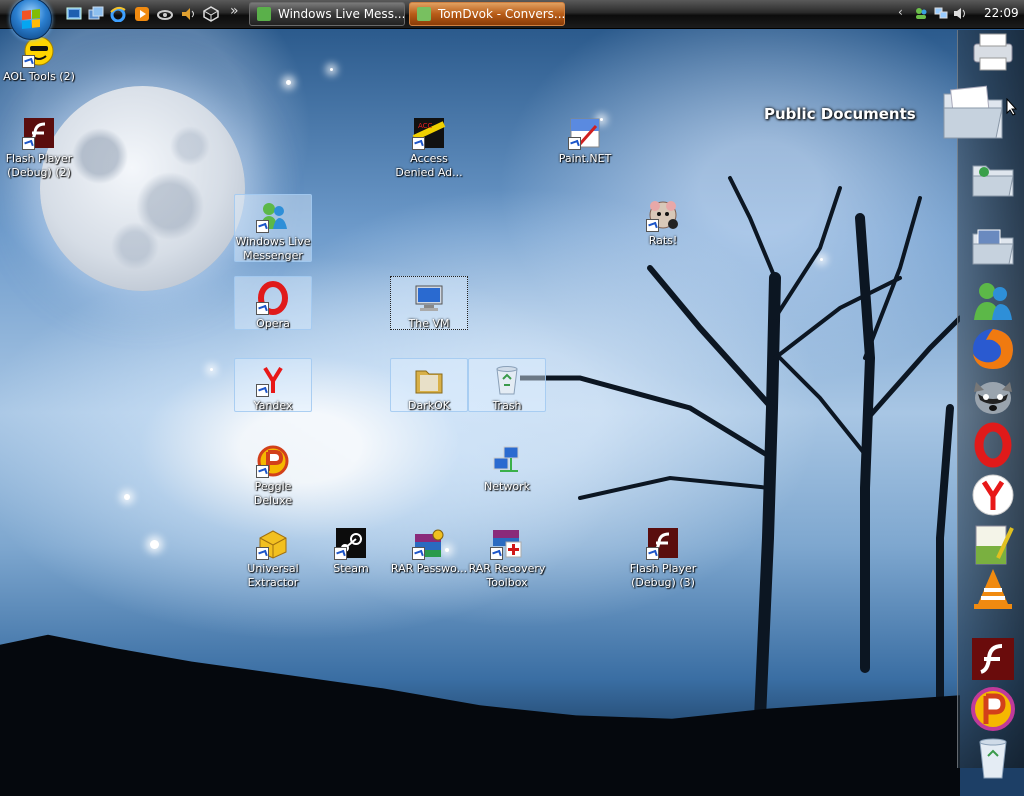 This screenshot has height=796, width=1024. I want to click on rats-icon, so click(663, 215).